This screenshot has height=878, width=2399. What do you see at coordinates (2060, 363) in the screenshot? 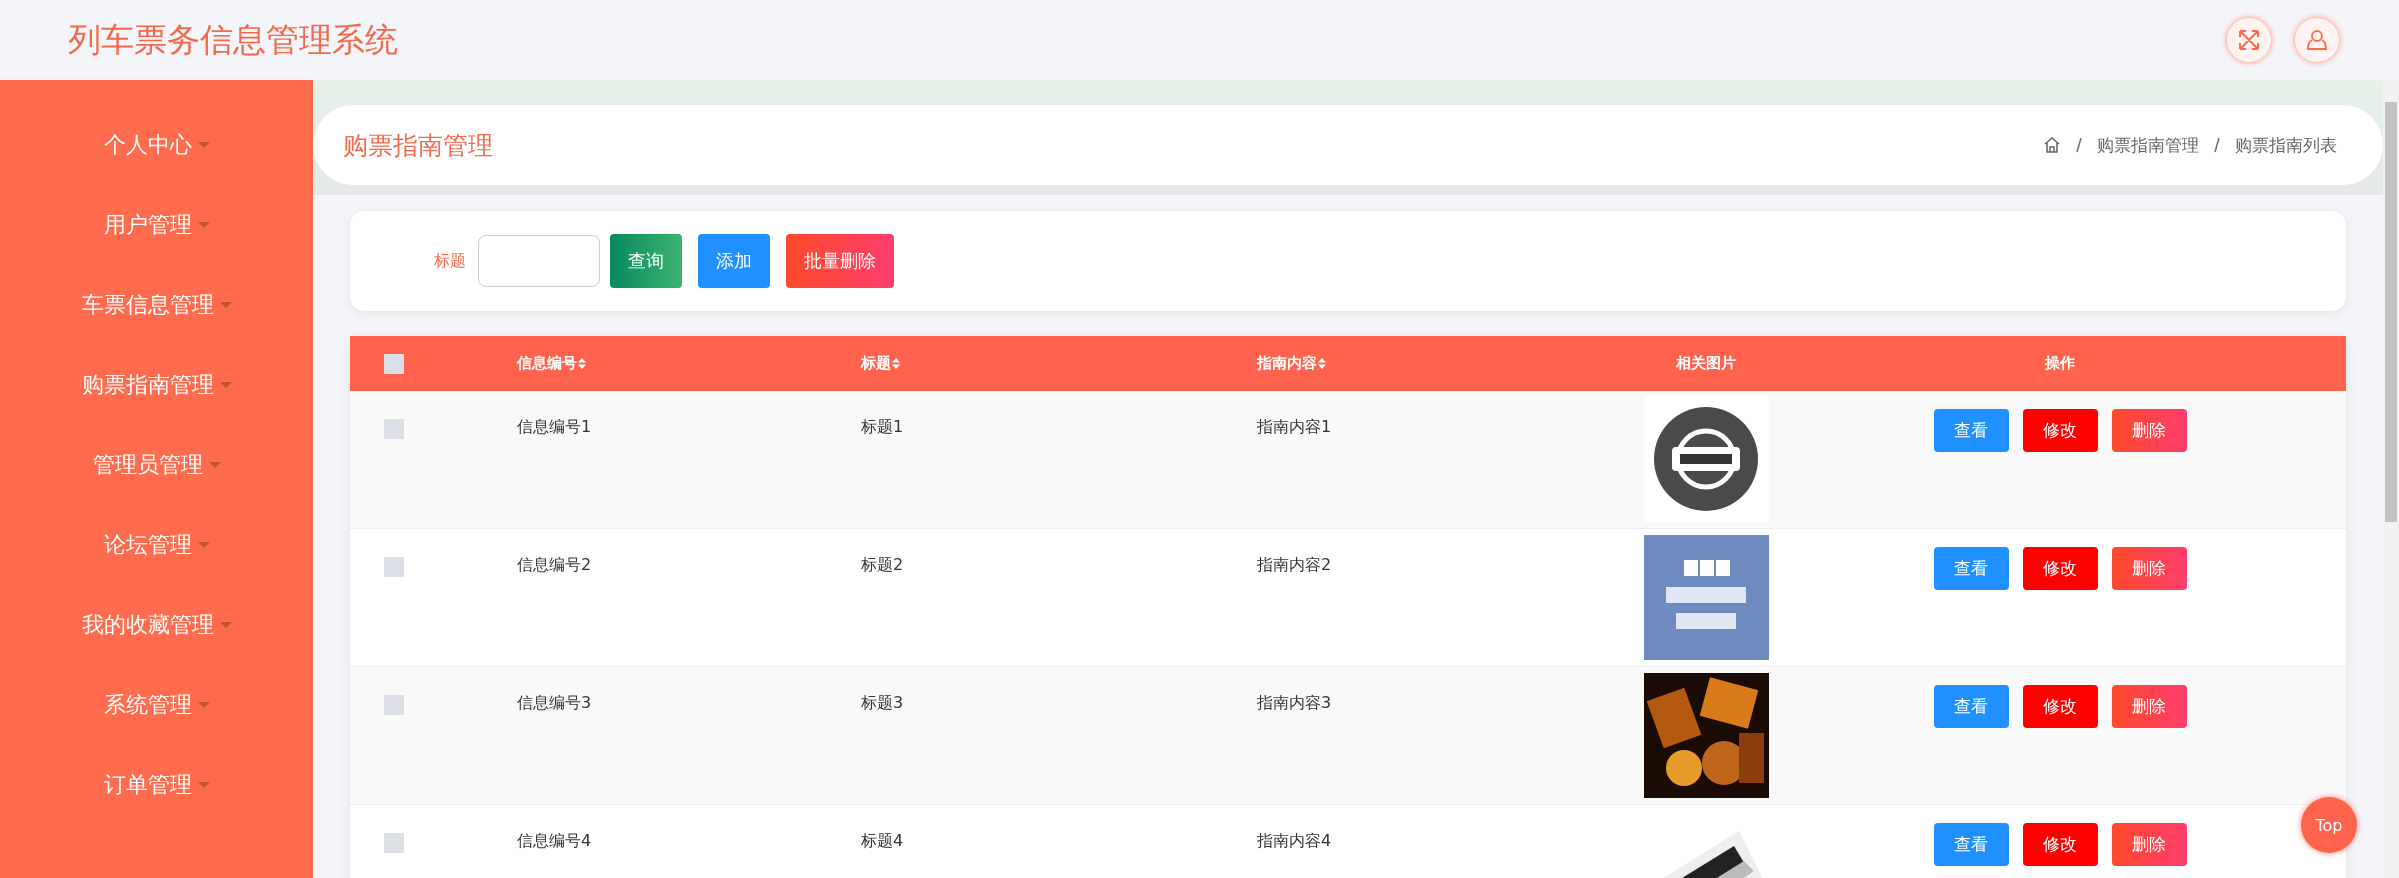
I see `column-header: 操作` at bounding box center [2060, 363].